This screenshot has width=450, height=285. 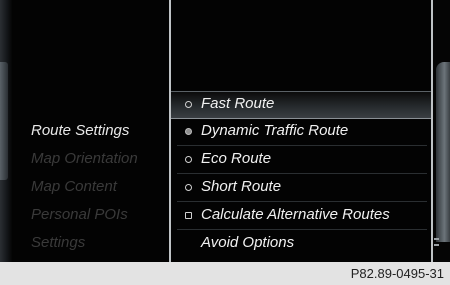 I want to click on menu-item-personal-pois: Personal POIs, so click(x=79, y=214).